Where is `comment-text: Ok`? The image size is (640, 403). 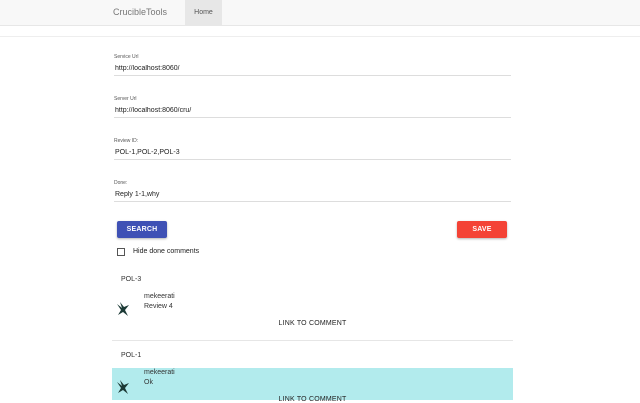 comment-text: Ok is located at coordinates (148, 382).